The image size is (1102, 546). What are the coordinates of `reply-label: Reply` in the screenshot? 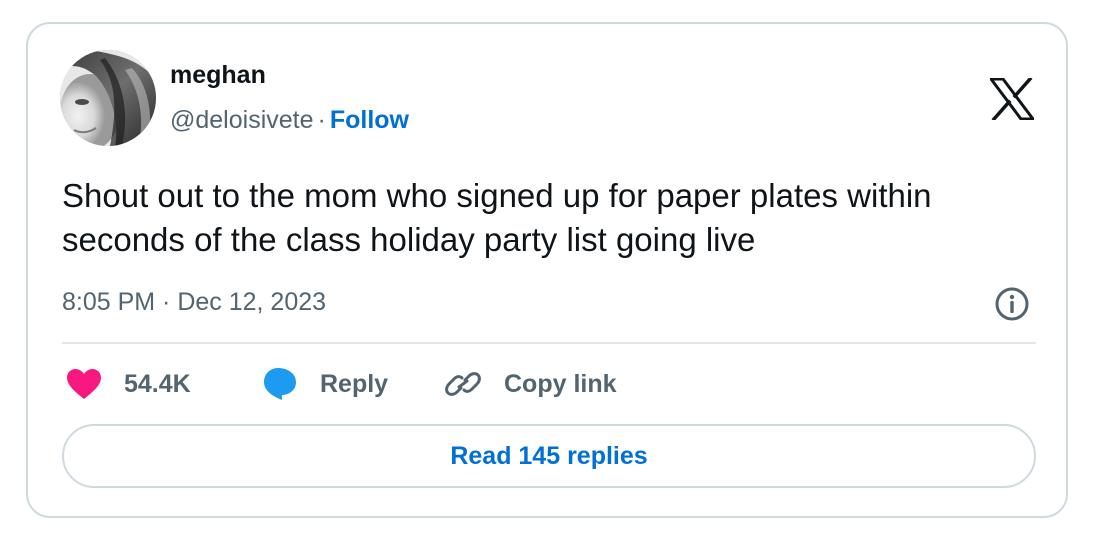 It's located at (354, 383).